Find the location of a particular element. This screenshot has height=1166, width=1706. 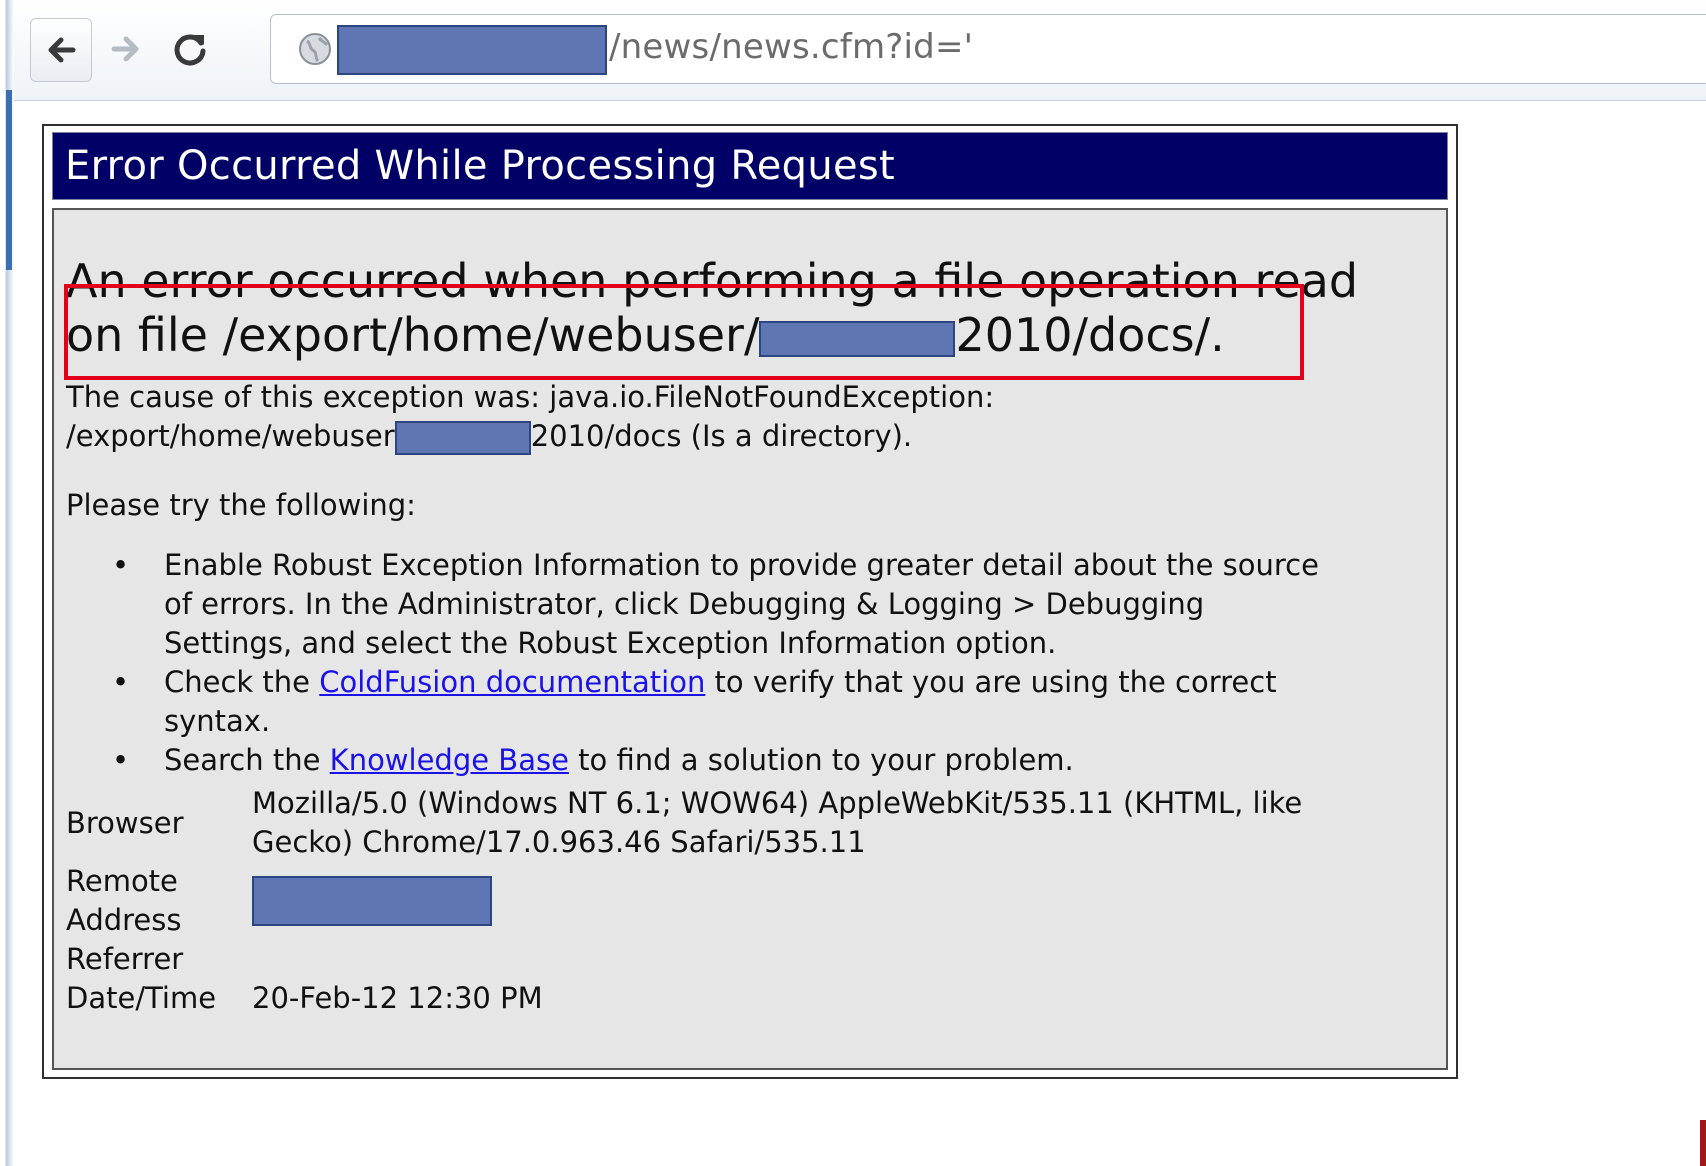

info-row-datetime: Date/Time 20-Feb-12 12:30 PM is located at coordinates (684, 998).